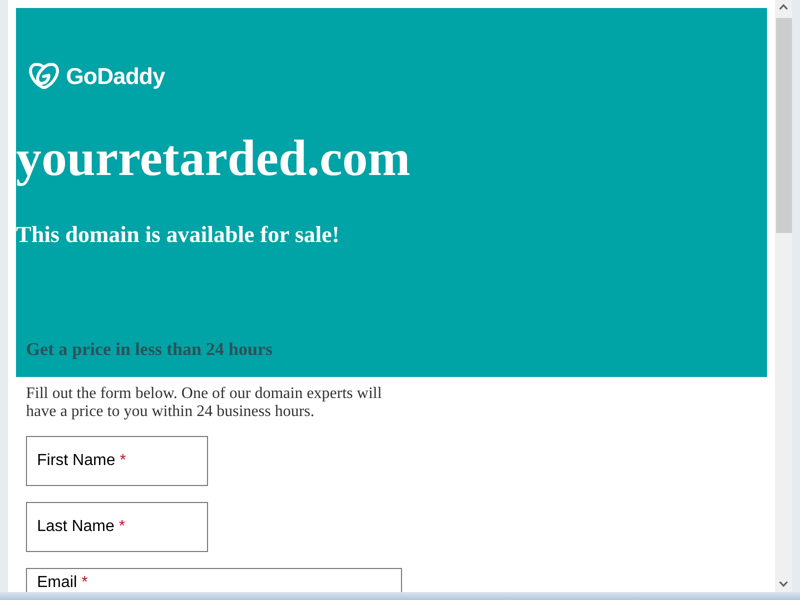 The height and width of the screenshot is (600, 800). What do you see at coordinates (783, 7) in the screenshot?
I see `chevron-up-icon` at bounding box center [783, 7].